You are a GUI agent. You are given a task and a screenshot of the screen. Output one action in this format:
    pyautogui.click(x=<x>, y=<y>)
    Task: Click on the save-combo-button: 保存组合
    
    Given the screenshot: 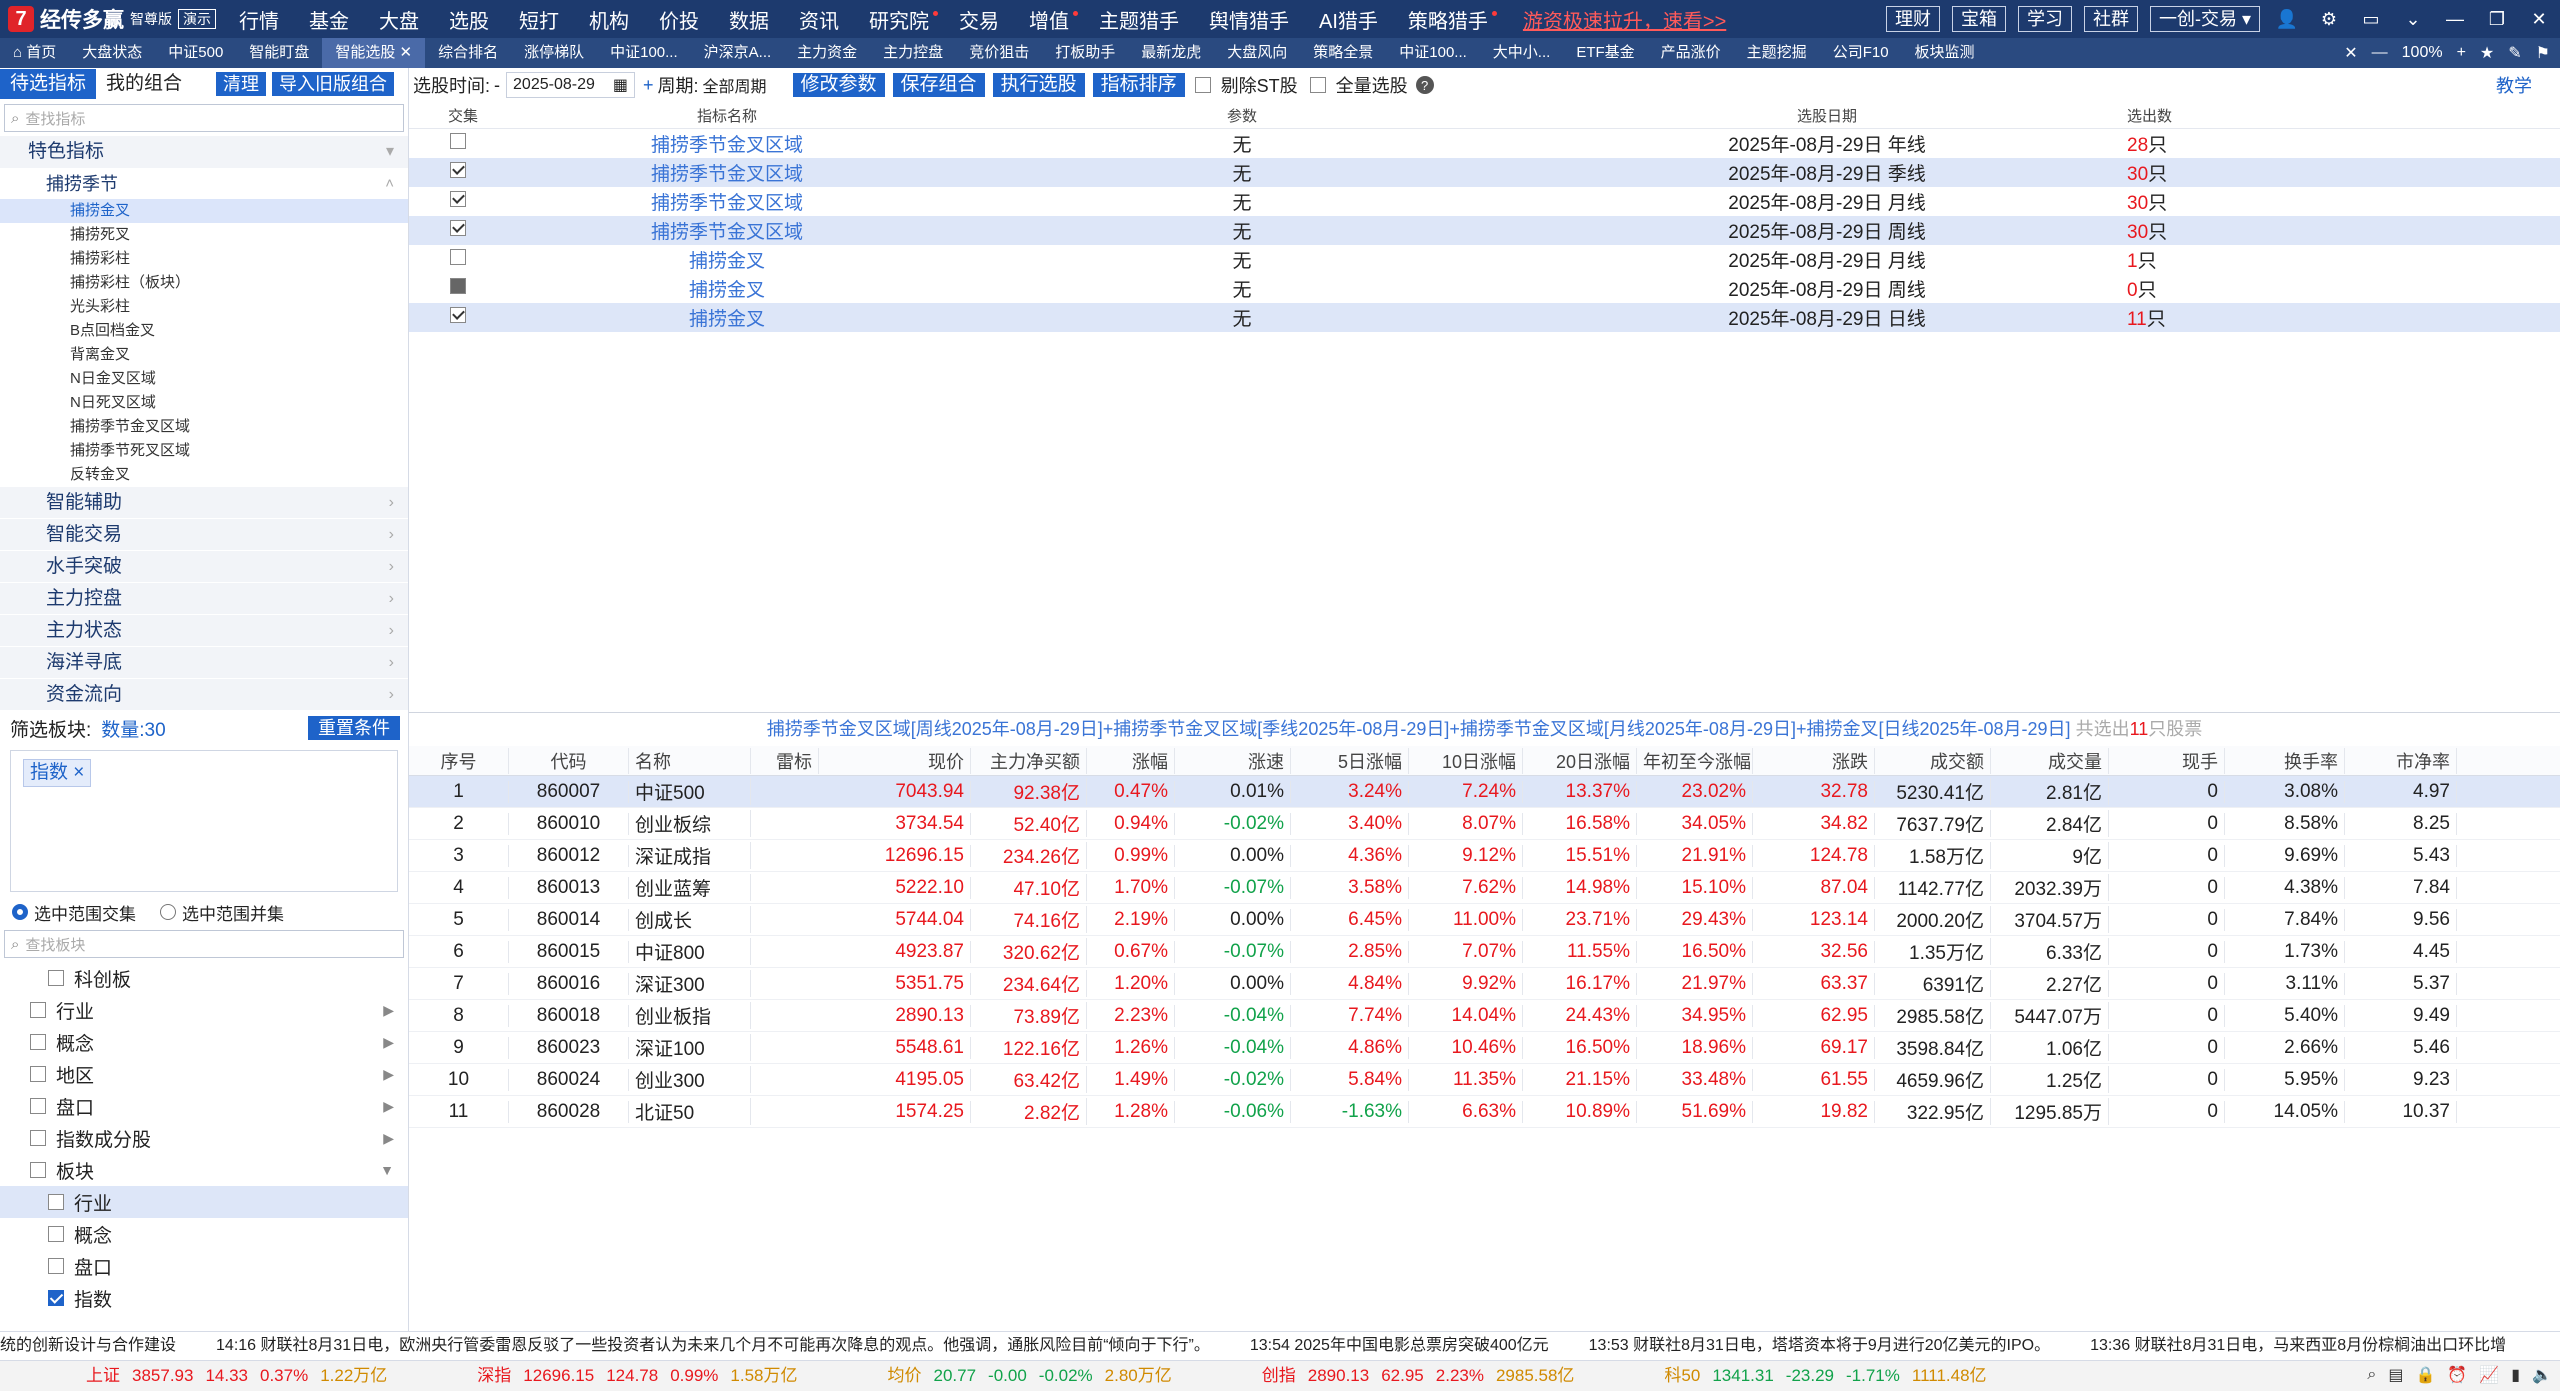 What is the action you would take?
    pyautogui.click(x=938, y=85)
    